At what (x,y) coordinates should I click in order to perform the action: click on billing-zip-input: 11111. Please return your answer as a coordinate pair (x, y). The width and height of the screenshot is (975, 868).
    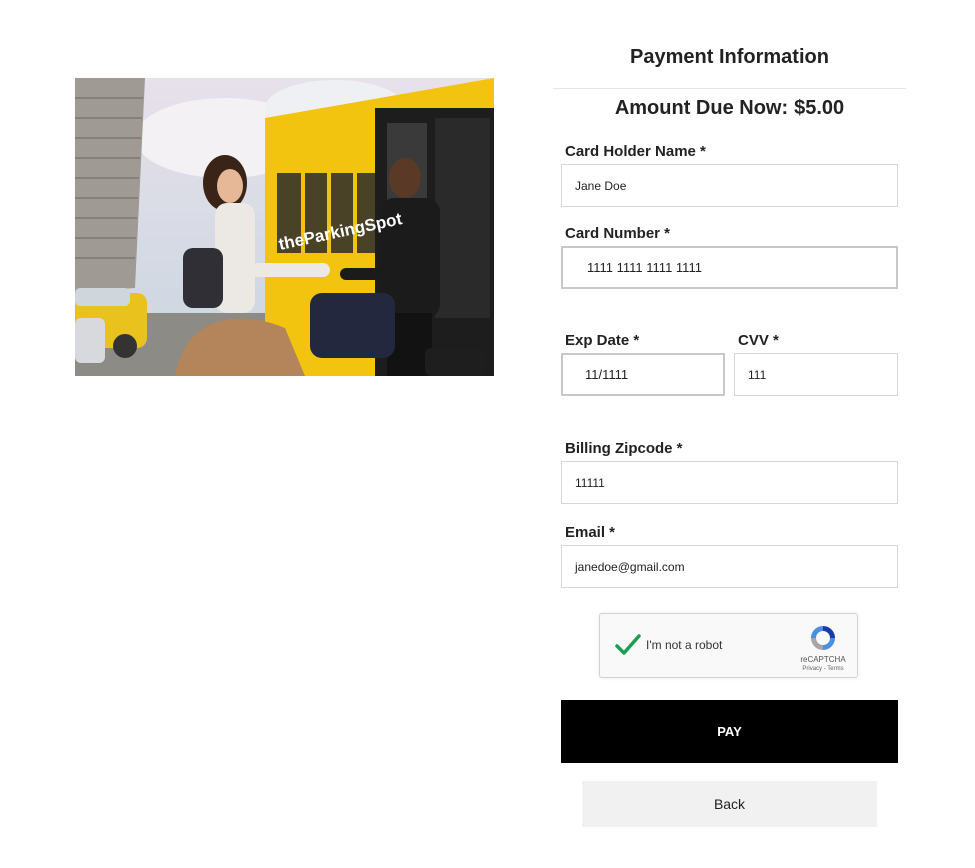
    Looking at the image, I should click on (729, 482).